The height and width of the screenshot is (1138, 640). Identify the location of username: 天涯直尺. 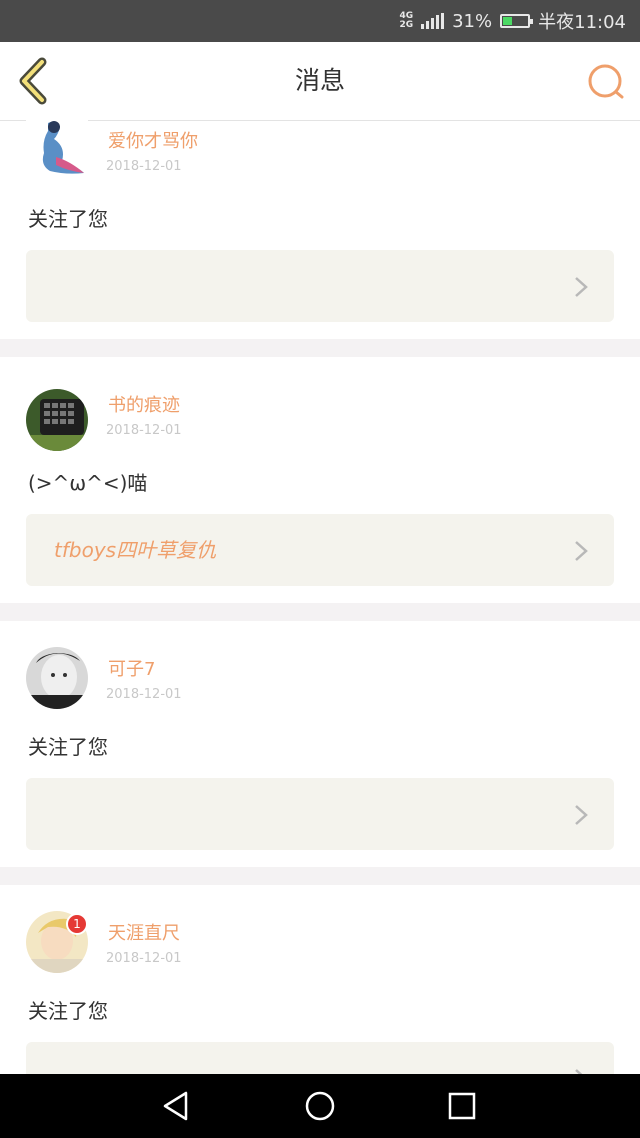
(144, 932).